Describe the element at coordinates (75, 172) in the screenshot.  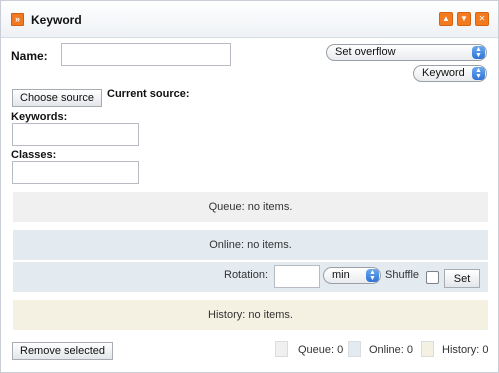
I see `classes-input` at that location.